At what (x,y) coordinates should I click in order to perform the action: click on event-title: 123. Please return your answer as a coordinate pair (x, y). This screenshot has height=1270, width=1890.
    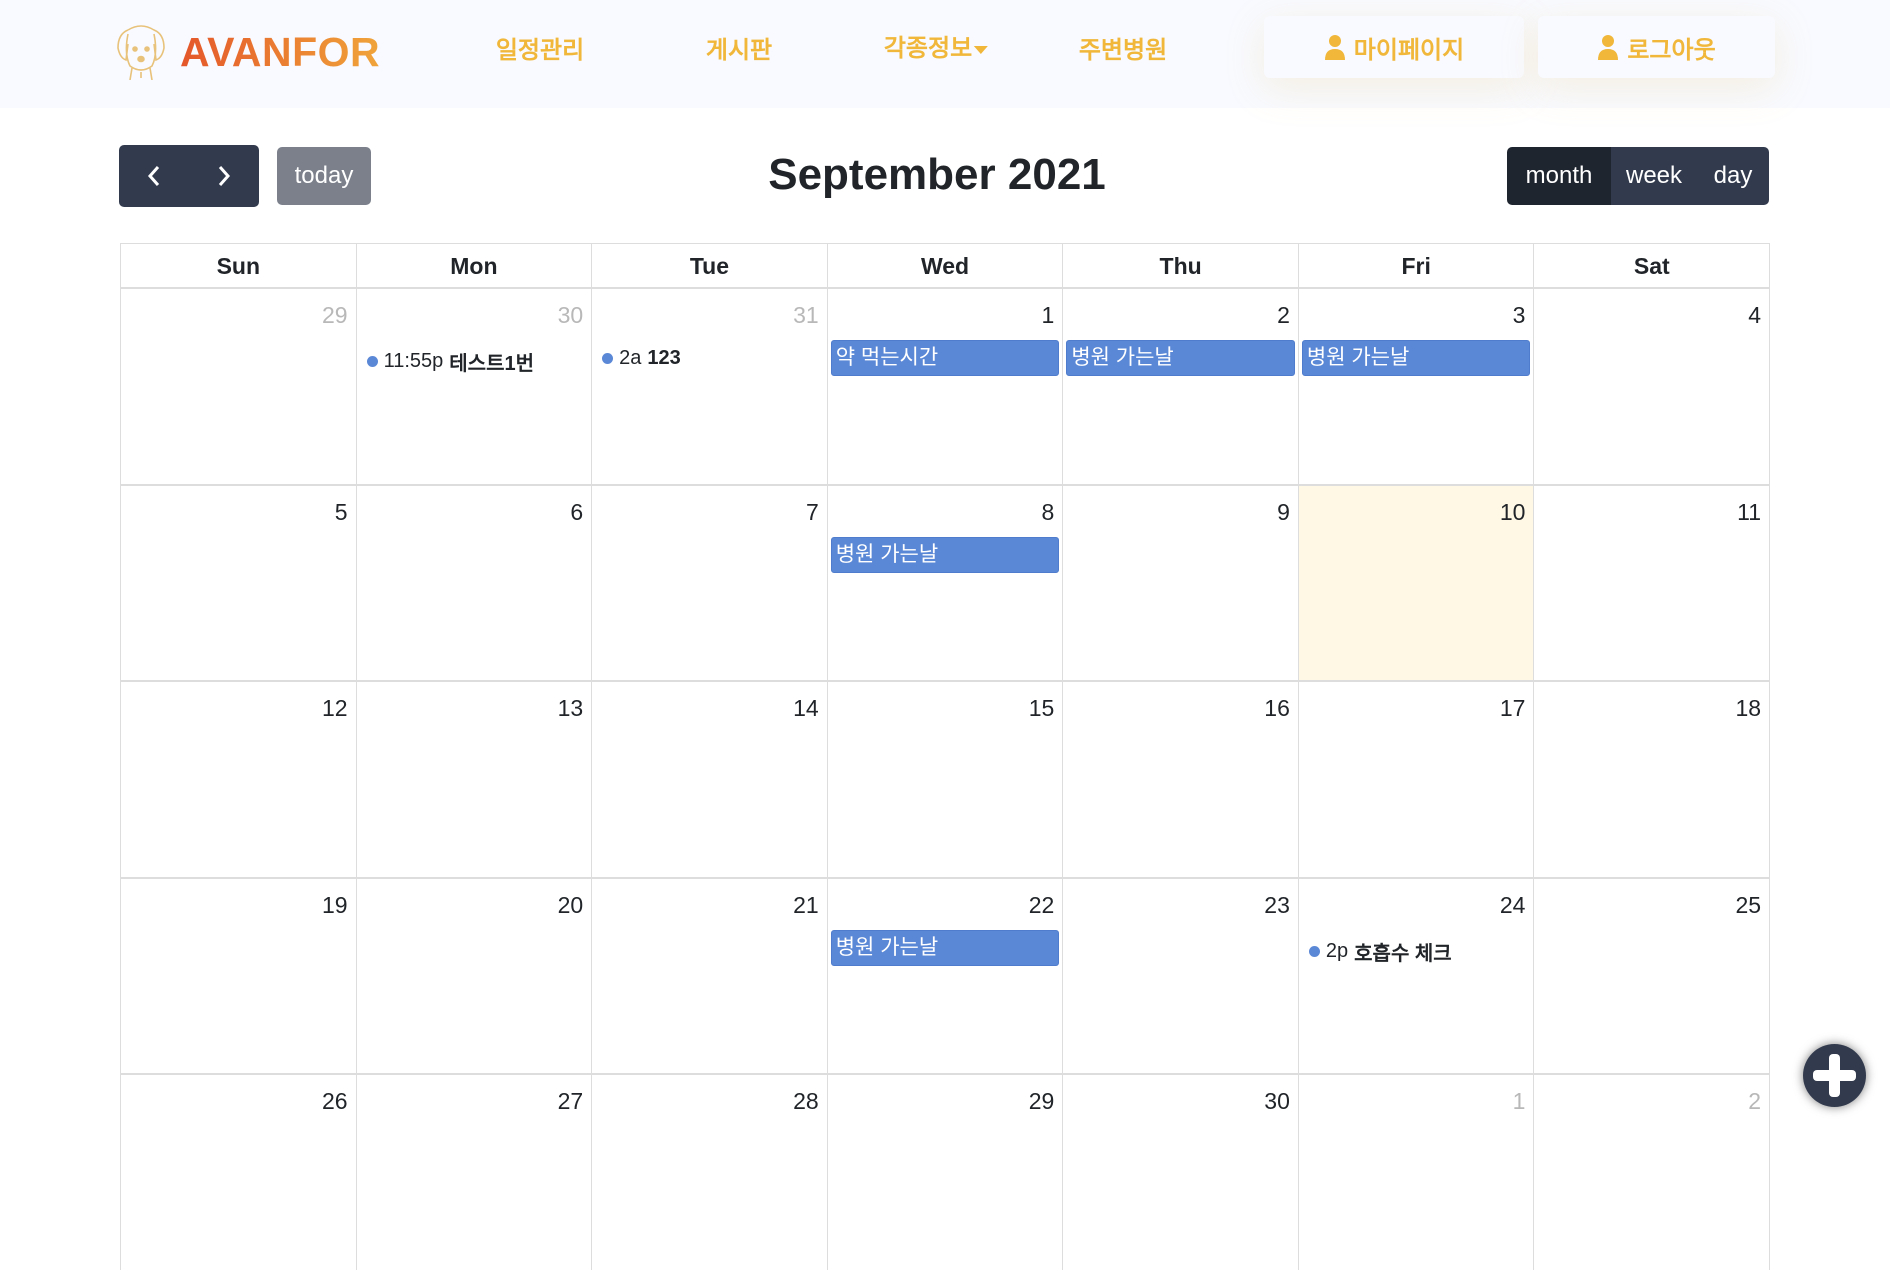
    Looking at the image, I should click on (664, 358).